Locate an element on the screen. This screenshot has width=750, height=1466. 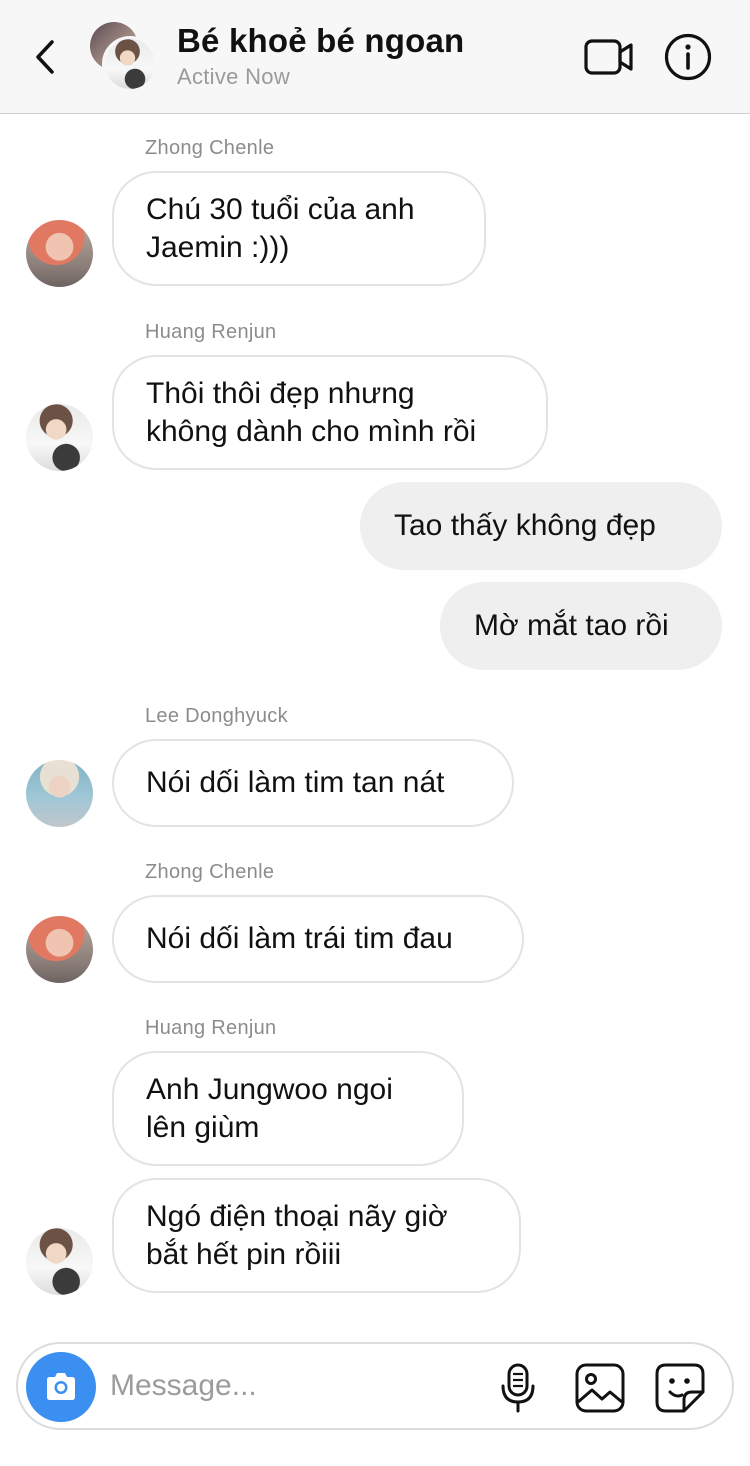
chat-header: Bé khoẻ bé ngoan Active Now is located at coordinates (375, 57).